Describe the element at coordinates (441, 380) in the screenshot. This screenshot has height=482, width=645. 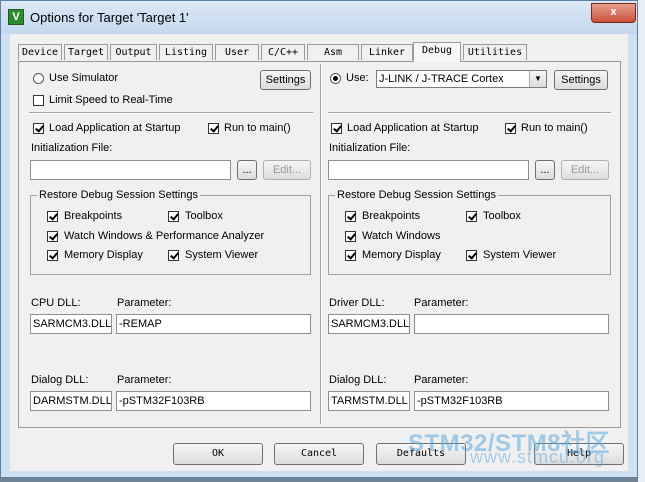
I see `right-dialog-param-label: Parameter:` at that location.